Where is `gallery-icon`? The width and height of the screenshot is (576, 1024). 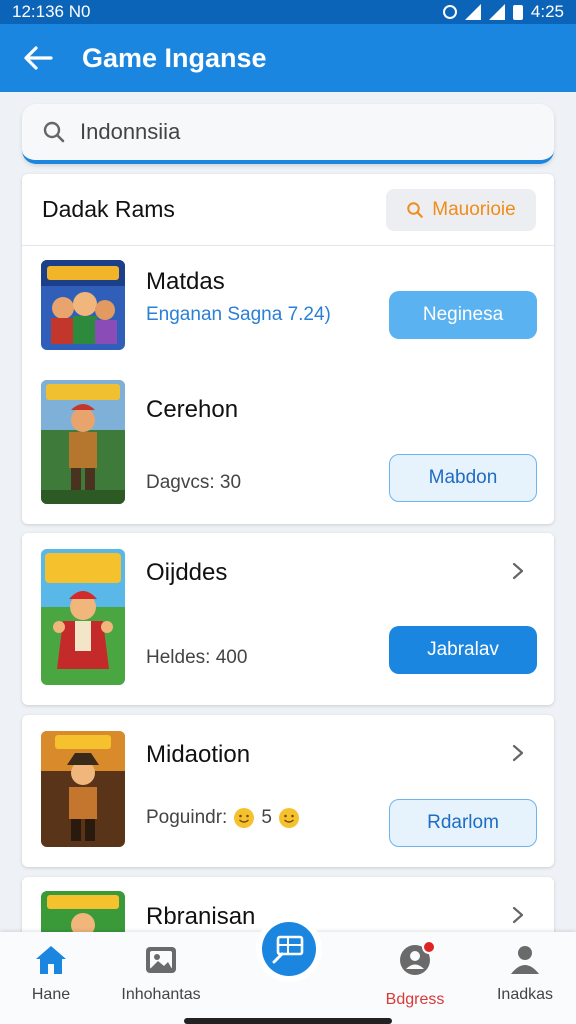
gallery-icon is located at coordinates (161, 960).